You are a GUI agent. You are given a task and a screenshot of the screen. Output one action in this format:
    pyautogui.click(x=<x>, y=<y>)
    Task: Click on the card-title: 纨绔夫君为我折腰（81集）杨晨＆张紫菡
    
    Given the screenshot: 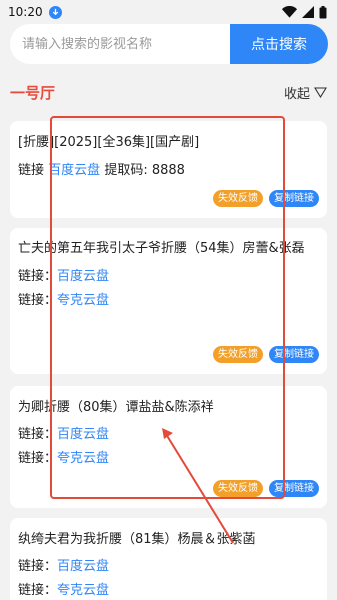 What is the action you would take?
    pyautogui.click(x=137, y=539)
    